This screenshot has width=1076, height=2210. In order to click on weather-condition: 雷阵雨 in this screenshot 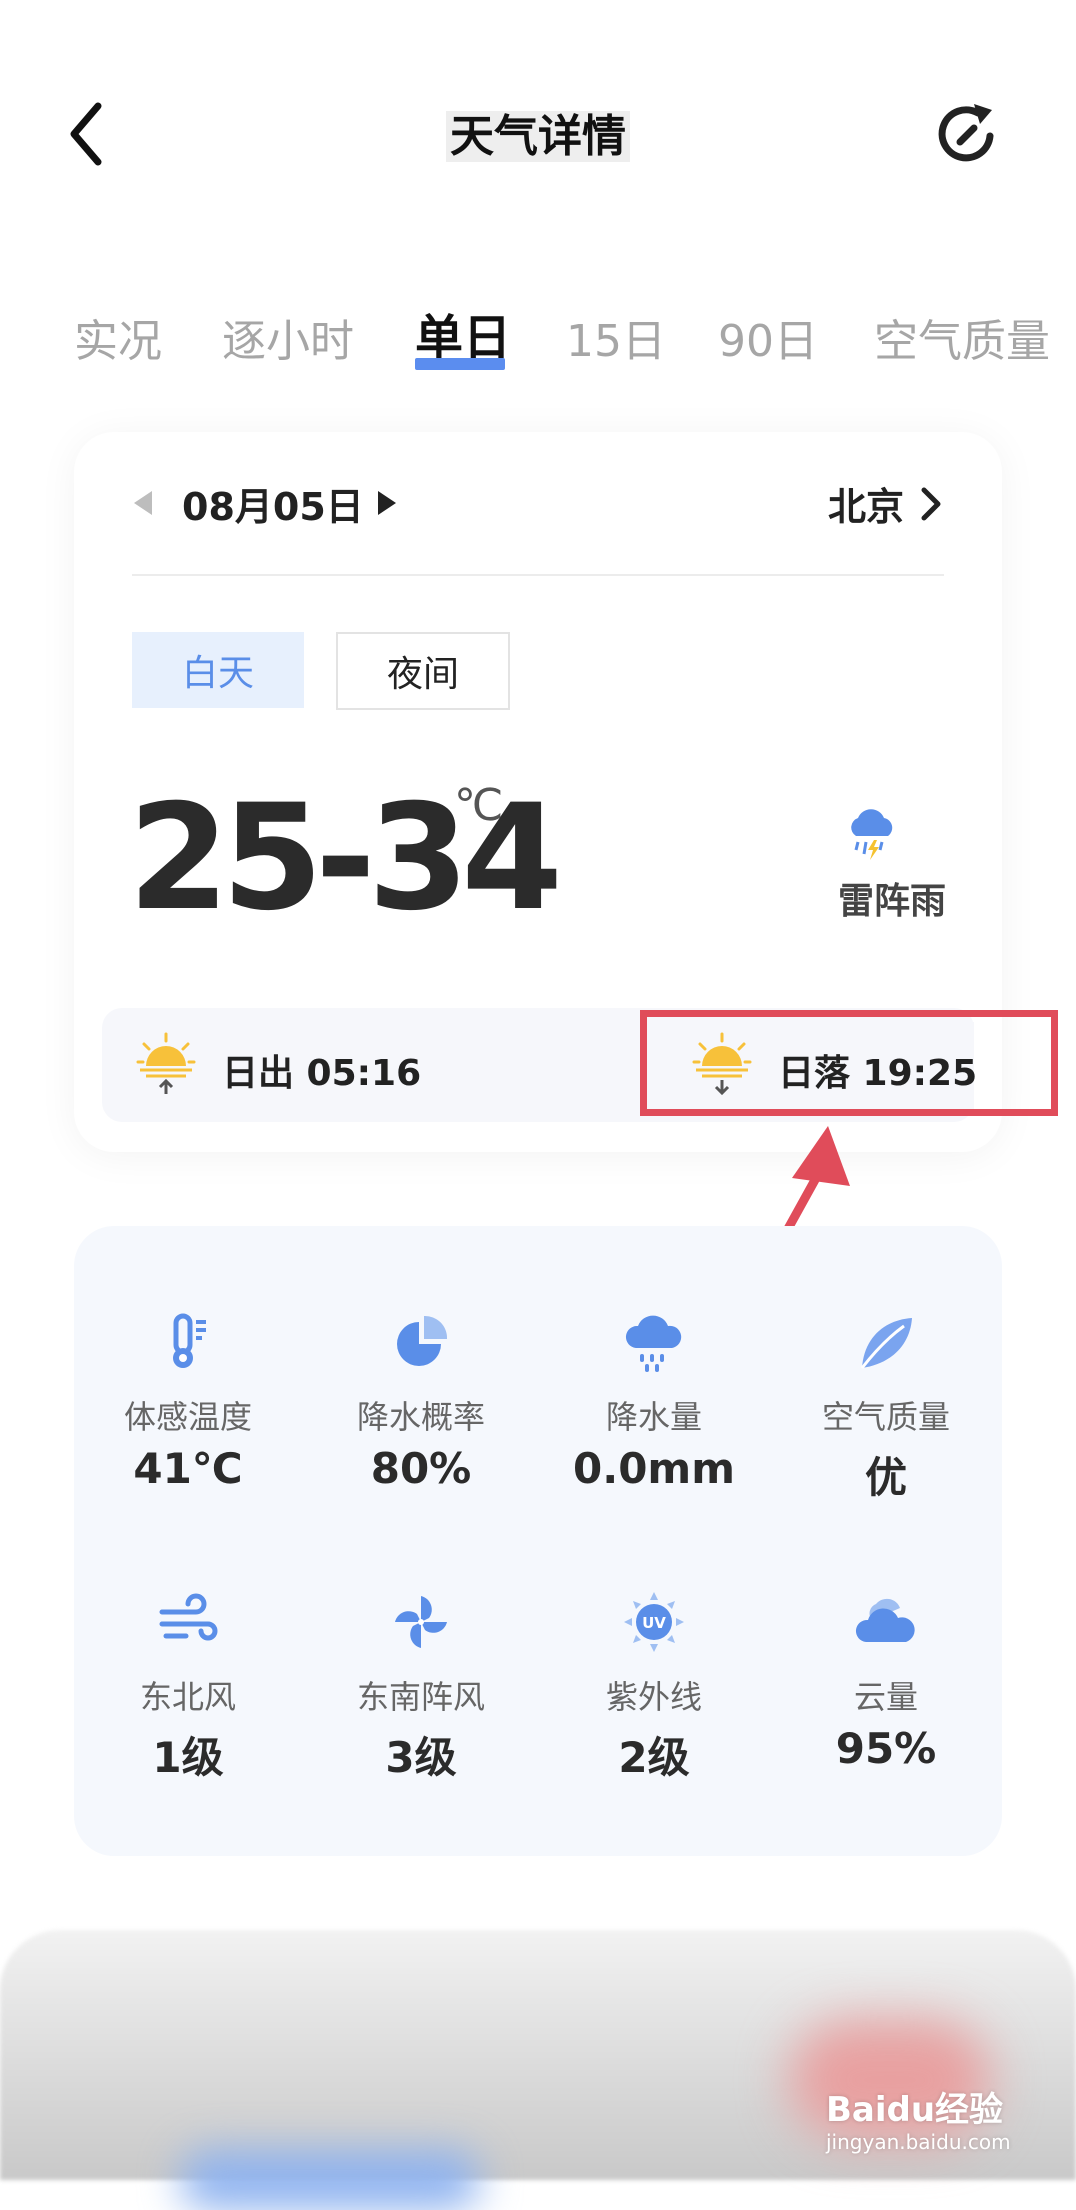, I will do `click(892, 901)`.